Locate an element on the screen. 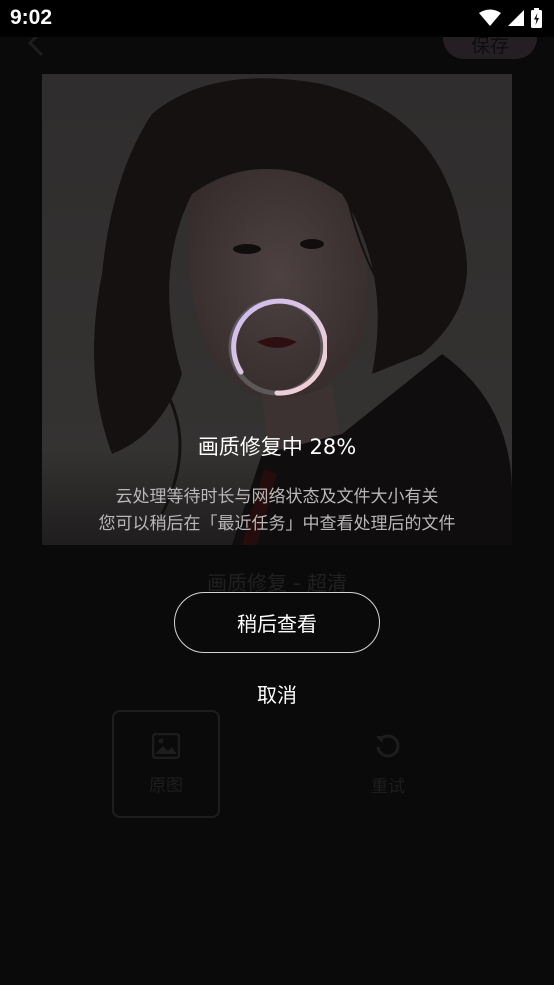 This screenshot has width=554, height=985. hint-line-1: 云处理等待时长与网络状态及文件大小有关 is located at coordinates (277, 497).